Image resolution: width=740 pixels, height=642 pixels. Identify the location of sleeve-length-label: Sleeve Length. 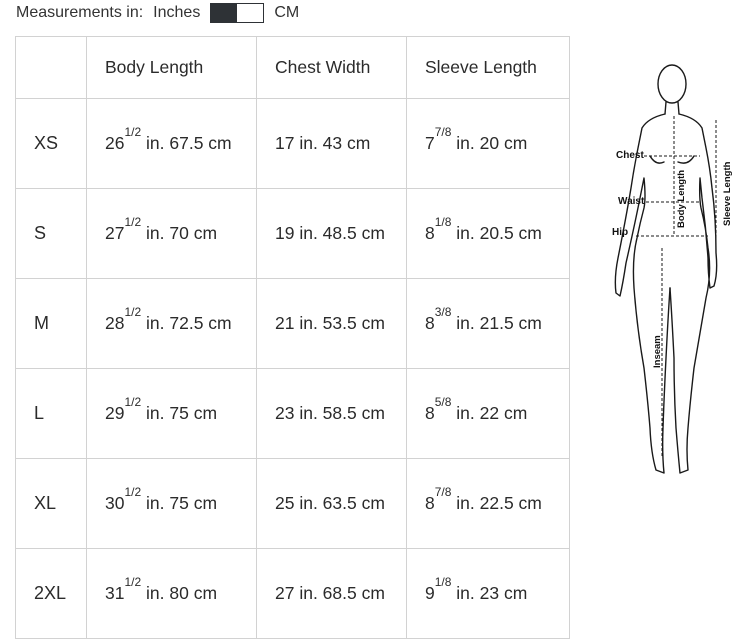
(727, 193).